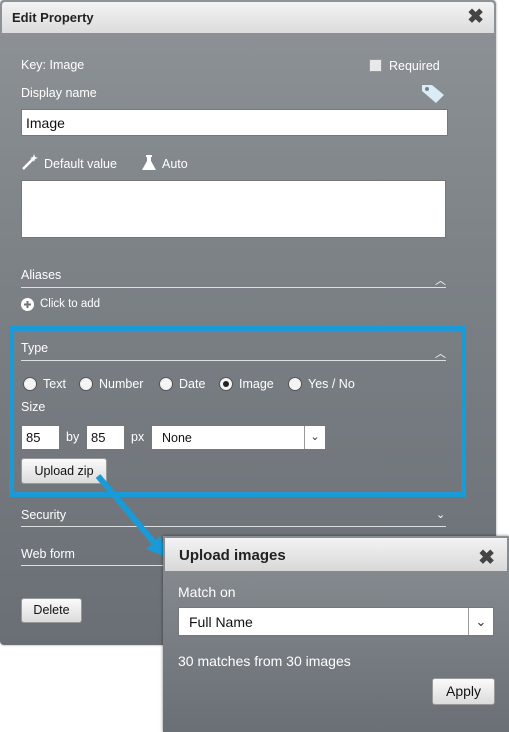 This screenshot has height=732, width=509. What do you see at coordinates (207, 592) in the screenshot?
I see `match-on-label: Match on` at bounding box center [207, 592].